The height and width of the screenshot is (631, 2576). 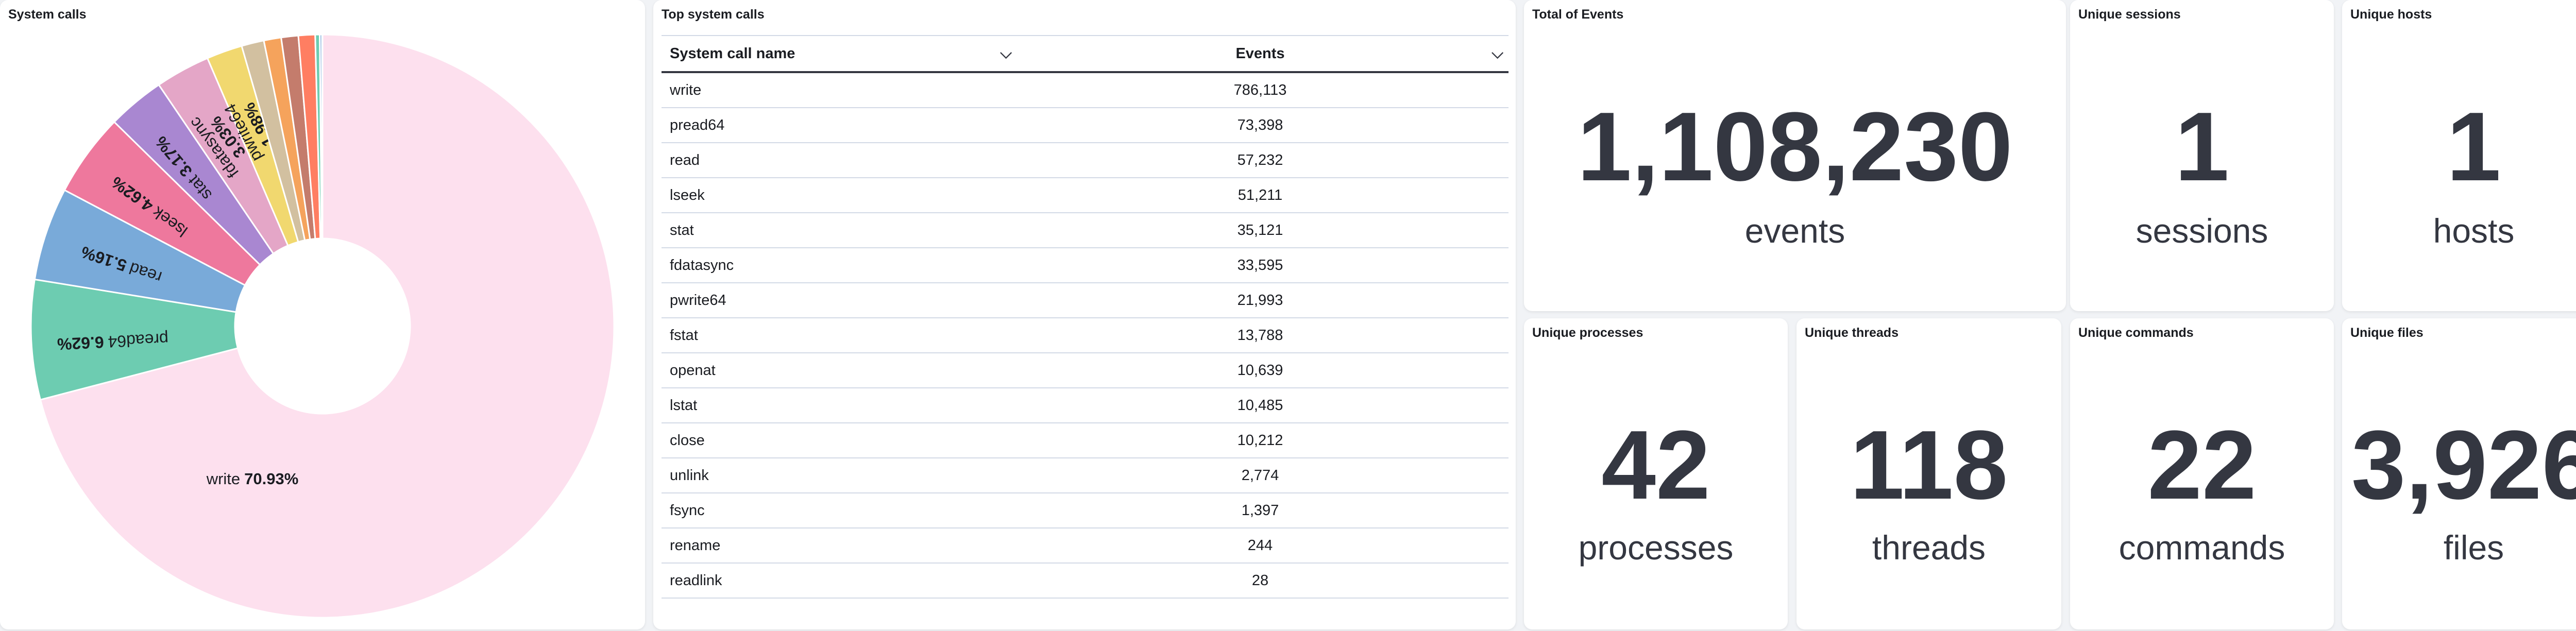 I want to click on metric-value: 3,926, so click(x=2463, y=465).